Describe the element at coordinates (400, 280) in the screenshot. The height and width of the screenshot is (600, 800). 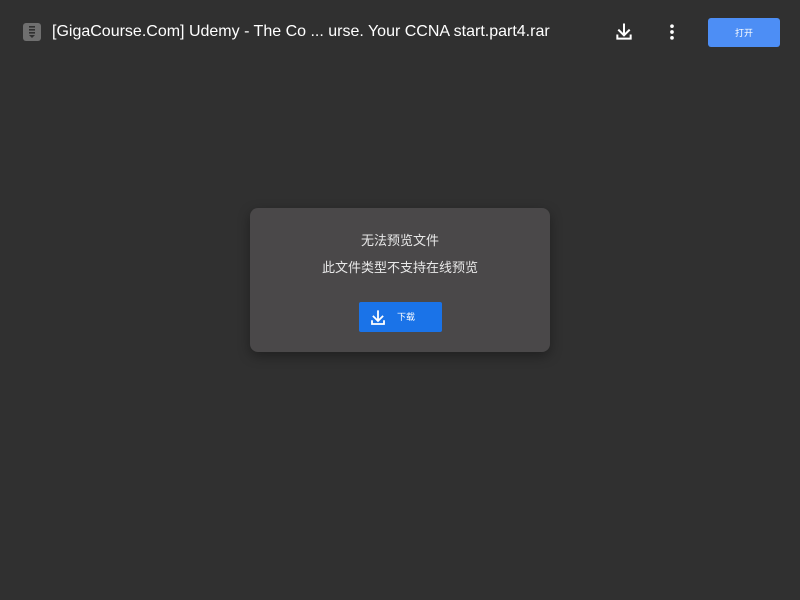
I see `no-preview-dialog: 无法预览文件 此文件类型不支持在线预览 下载` at that location.